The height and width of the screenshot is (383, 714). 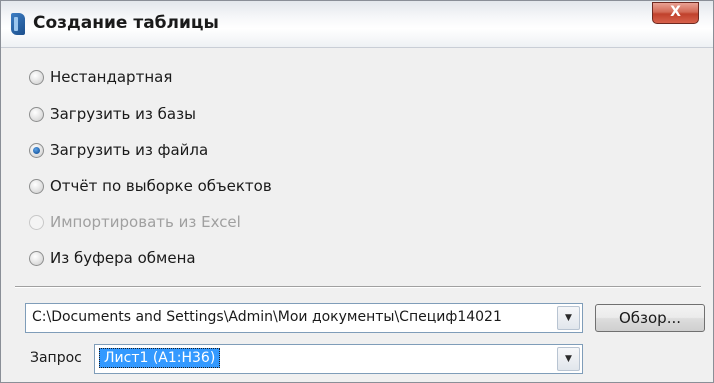 I want to click on title-bar: Создание таблицы X, so click(x=357, y=24).